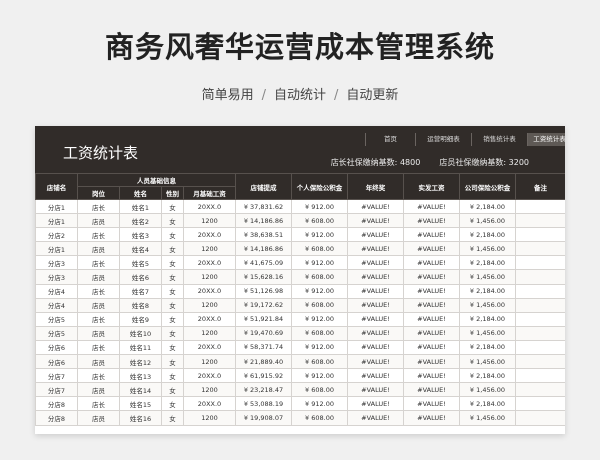 The width and height of the screenshot is (600, 460). Describe the element at coordinates (140, 305) in the screenshot. I see `cell-name: 姓名8` at that location.